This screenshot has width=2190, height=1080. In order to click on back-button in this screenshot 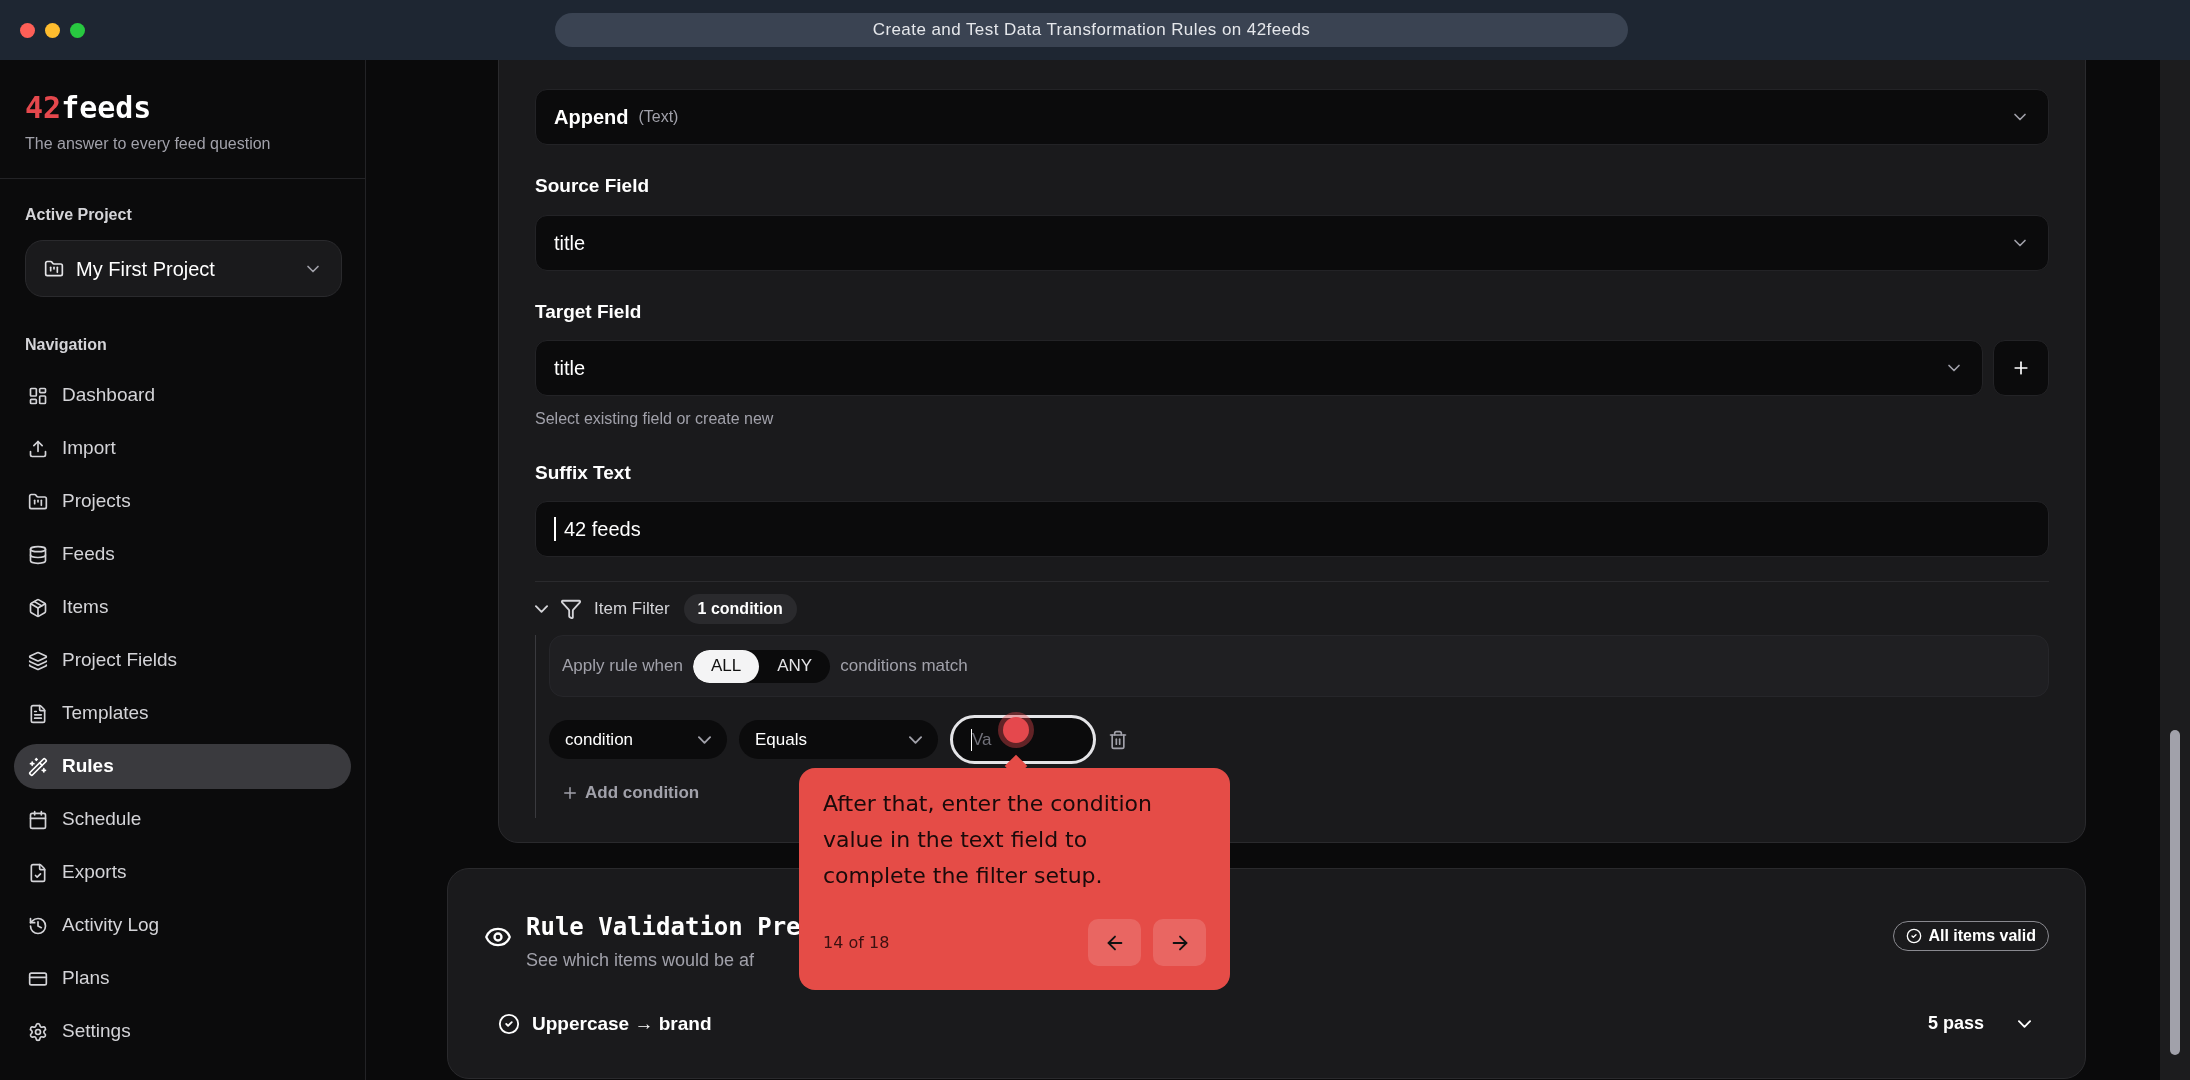, I will do `click(1114, 942)`.